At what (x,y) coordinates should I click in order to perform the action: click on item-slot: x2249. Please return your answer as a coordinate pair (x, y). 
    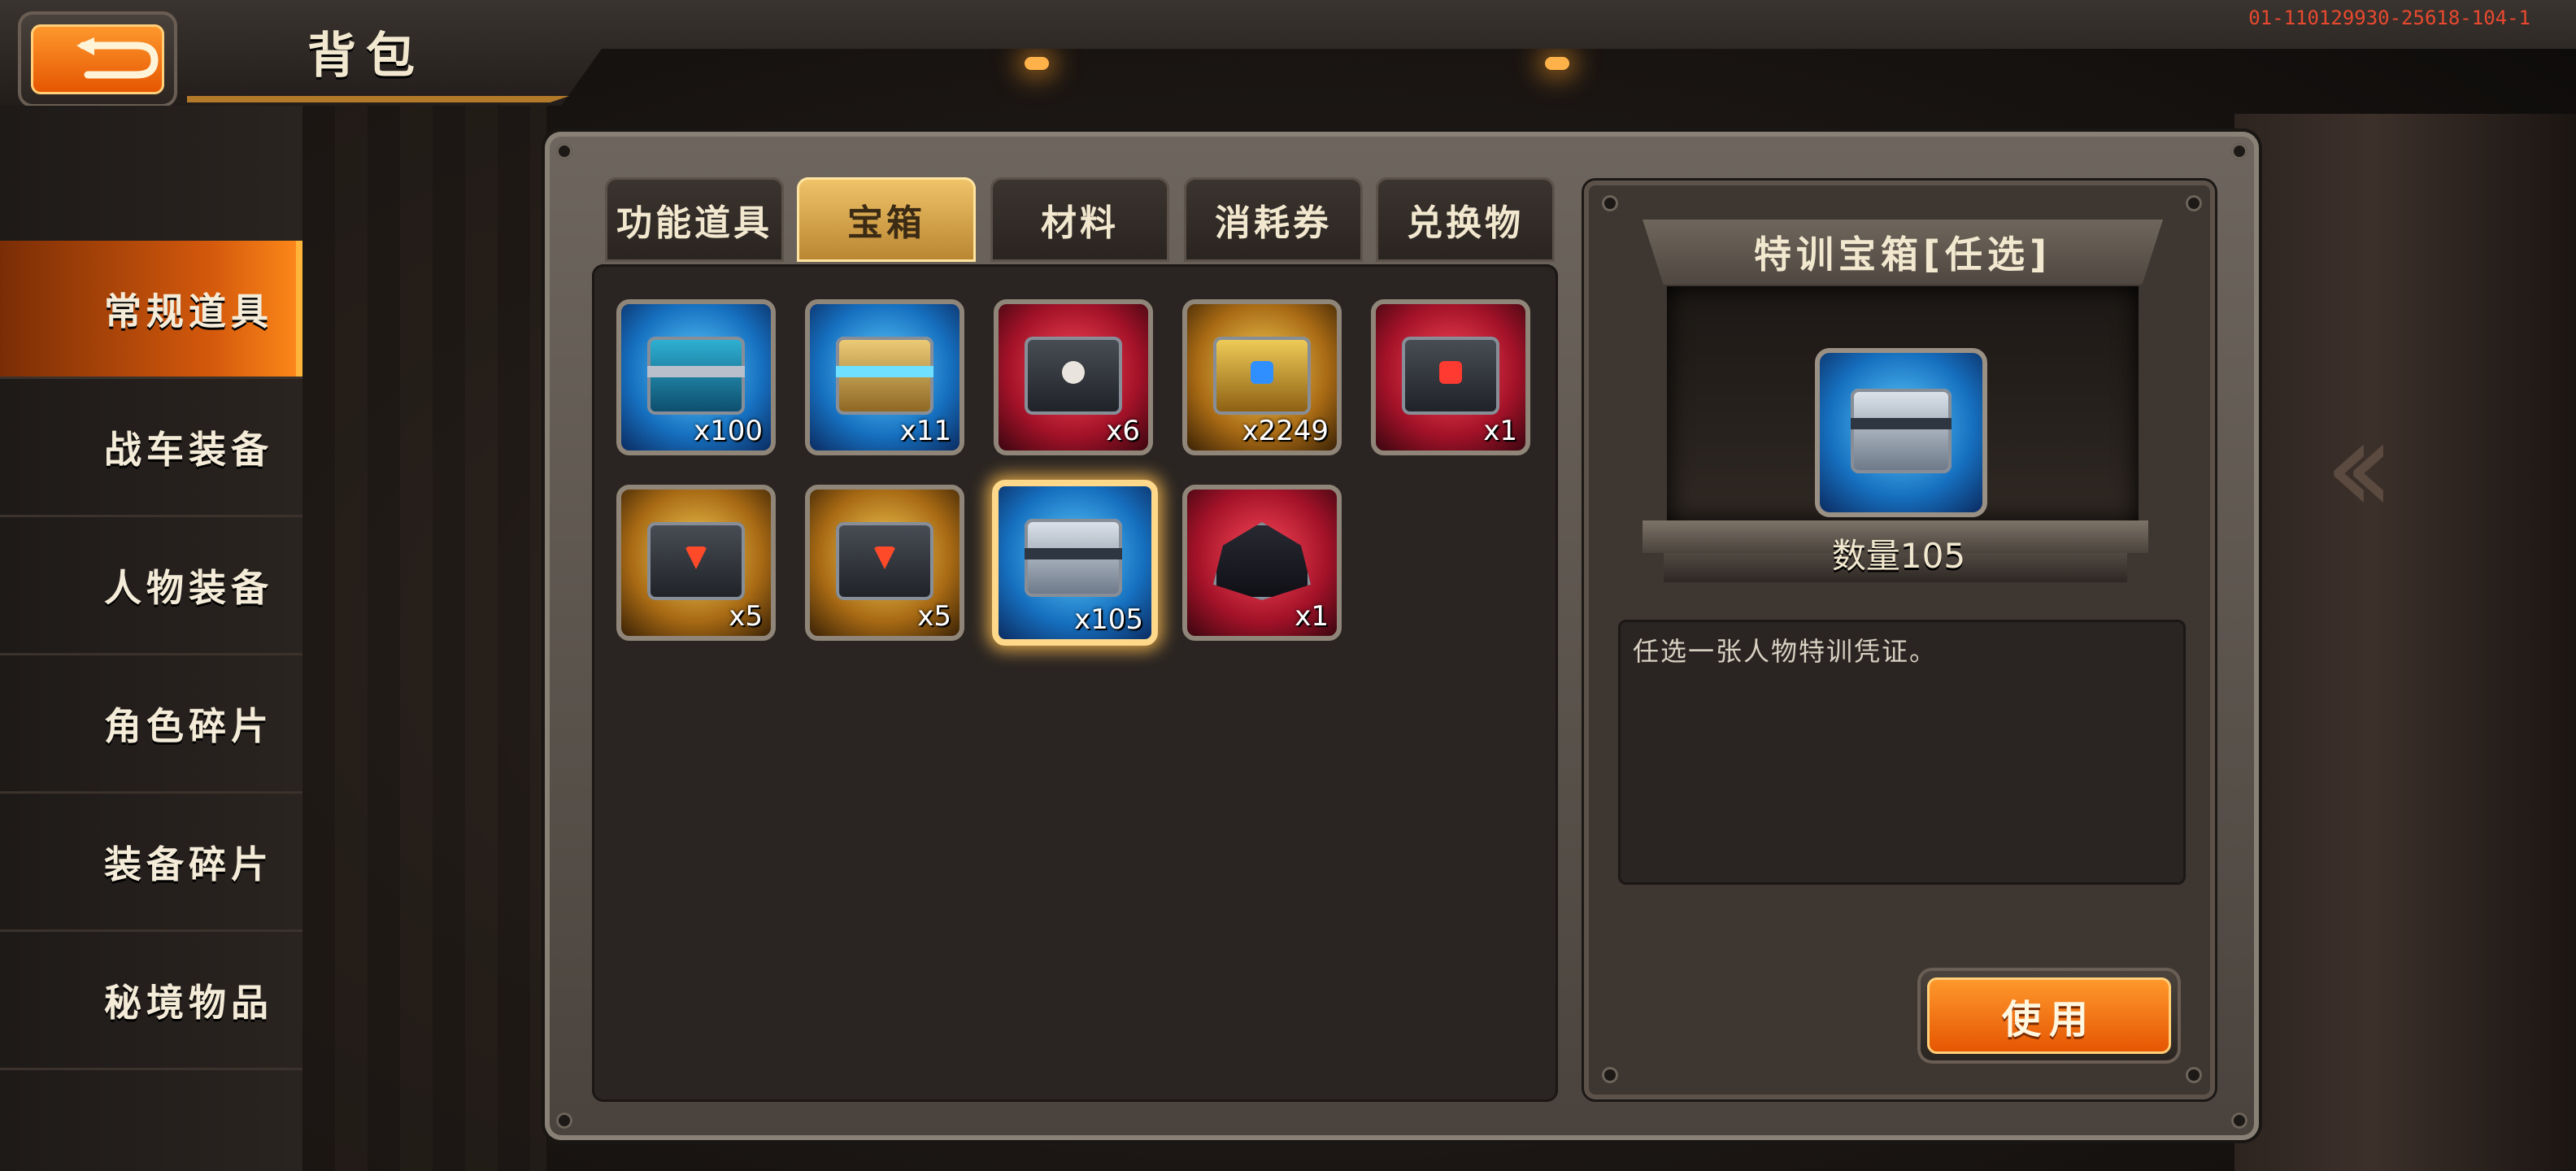
    Looking at the image, I should click on (1262, 377).